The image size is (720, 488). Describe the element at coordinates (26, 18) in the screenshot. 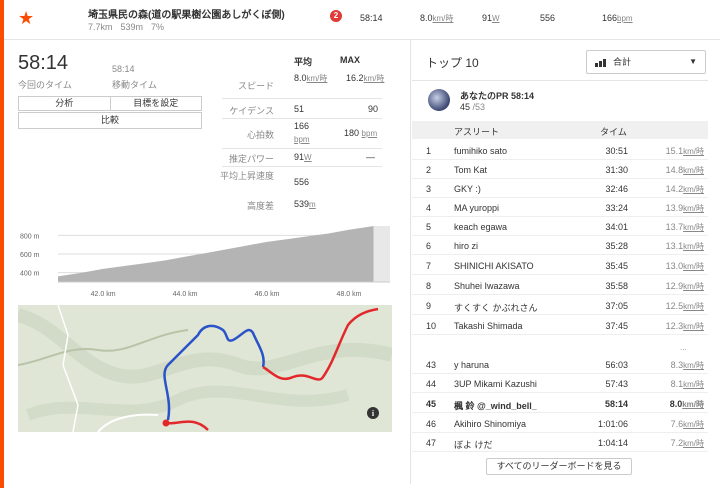

I see `star-icon: ★` at that location.